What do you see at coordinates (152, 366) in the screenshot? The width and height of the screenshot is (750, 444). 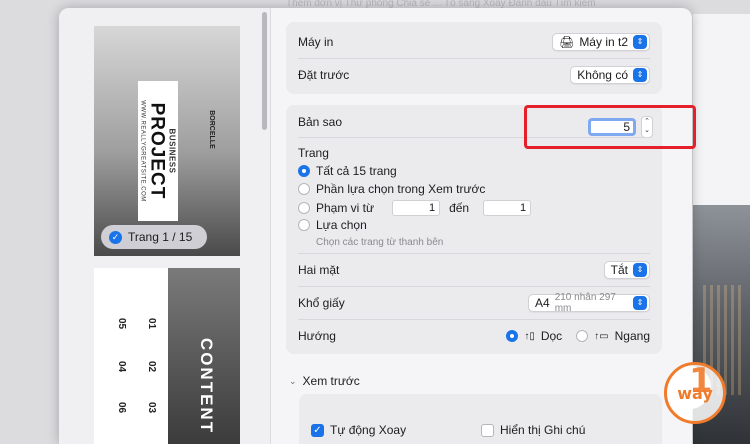 I see `content-number: 02` at bounding box center [152, 366].